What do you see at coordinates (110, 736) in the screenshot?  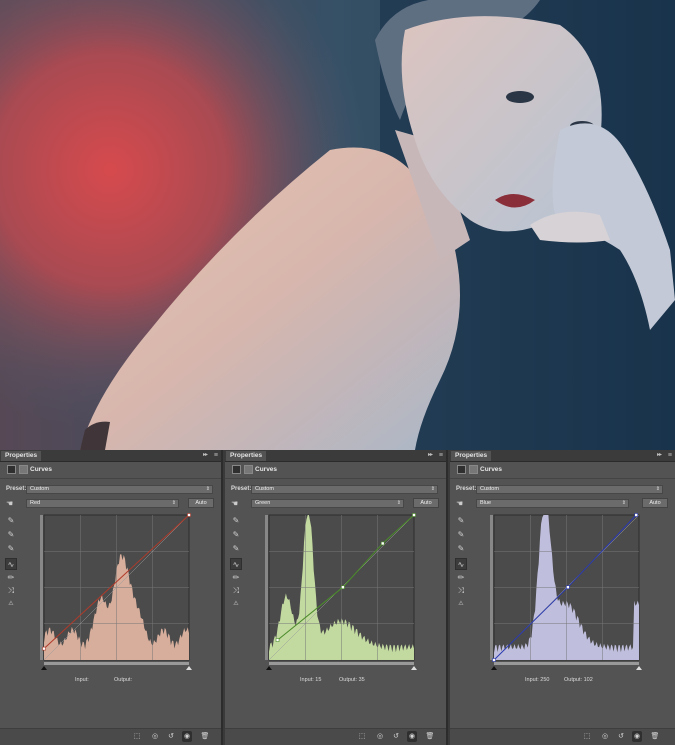 I see `panel-bottom-bar: ⬚ ◎ ↺ ◉ 🗑` at bounding box center [110, 736].